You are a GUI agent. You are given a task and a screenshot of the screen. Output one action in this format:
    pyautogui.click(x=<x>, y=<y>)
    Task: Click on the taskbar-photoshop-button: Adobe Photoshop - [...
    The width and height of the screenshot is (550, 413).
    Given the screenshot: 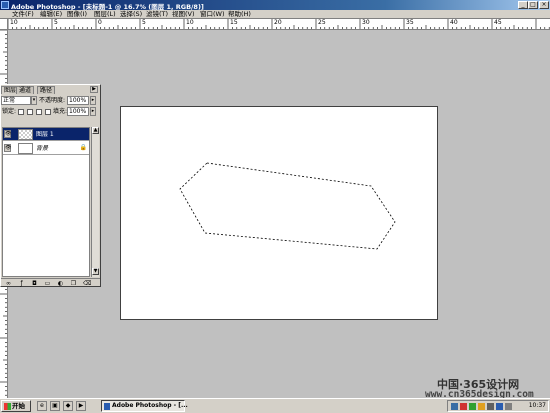 What is the action you would take?
    pyautogui.click(x=144, y=406)
    